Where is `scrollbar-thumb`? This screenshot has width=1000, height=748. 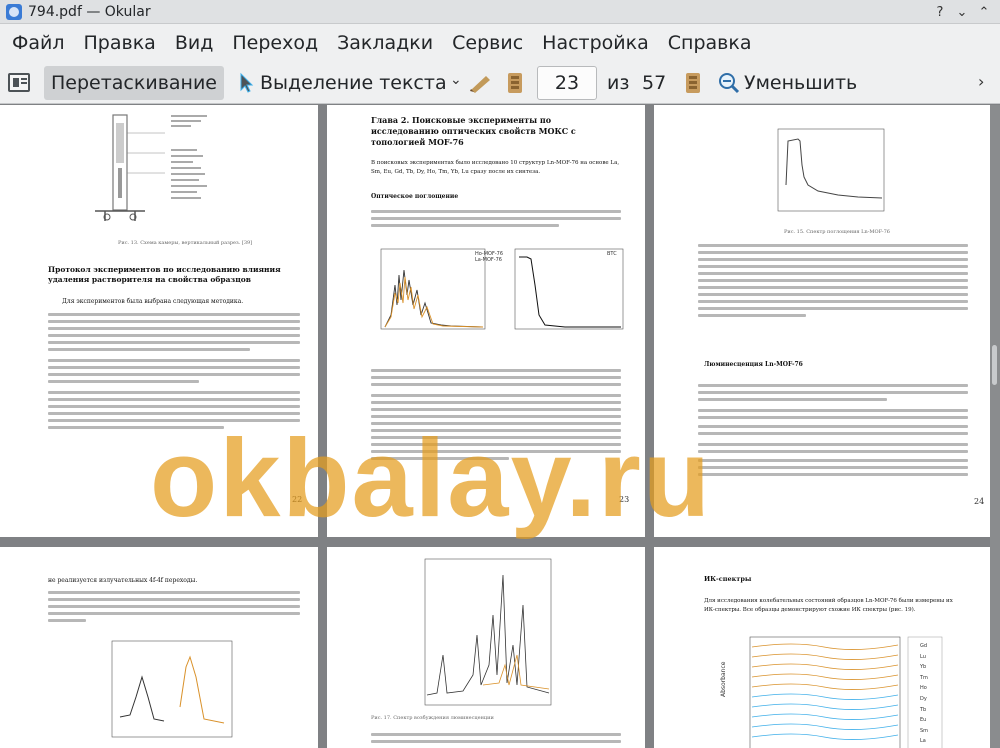
scrollbar-thumb is located at coordinates (994, 365).